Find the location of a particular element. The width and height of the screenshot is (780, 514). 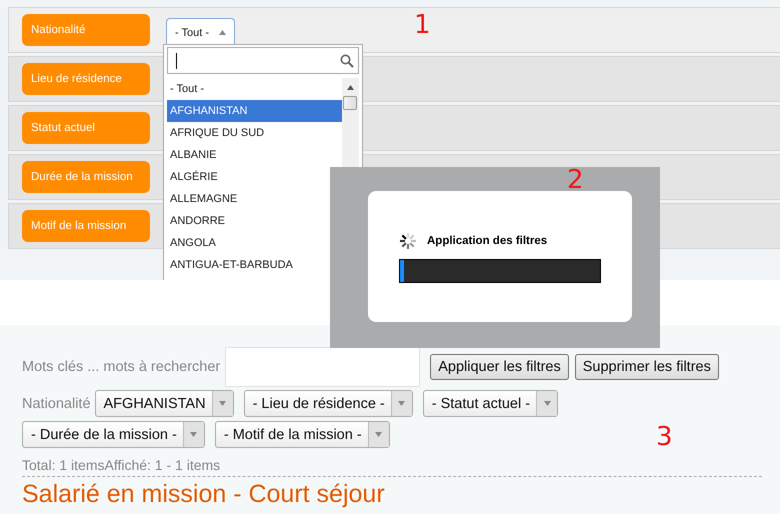

select-field: - Statut actuel - is located at coordinates (490, 403).